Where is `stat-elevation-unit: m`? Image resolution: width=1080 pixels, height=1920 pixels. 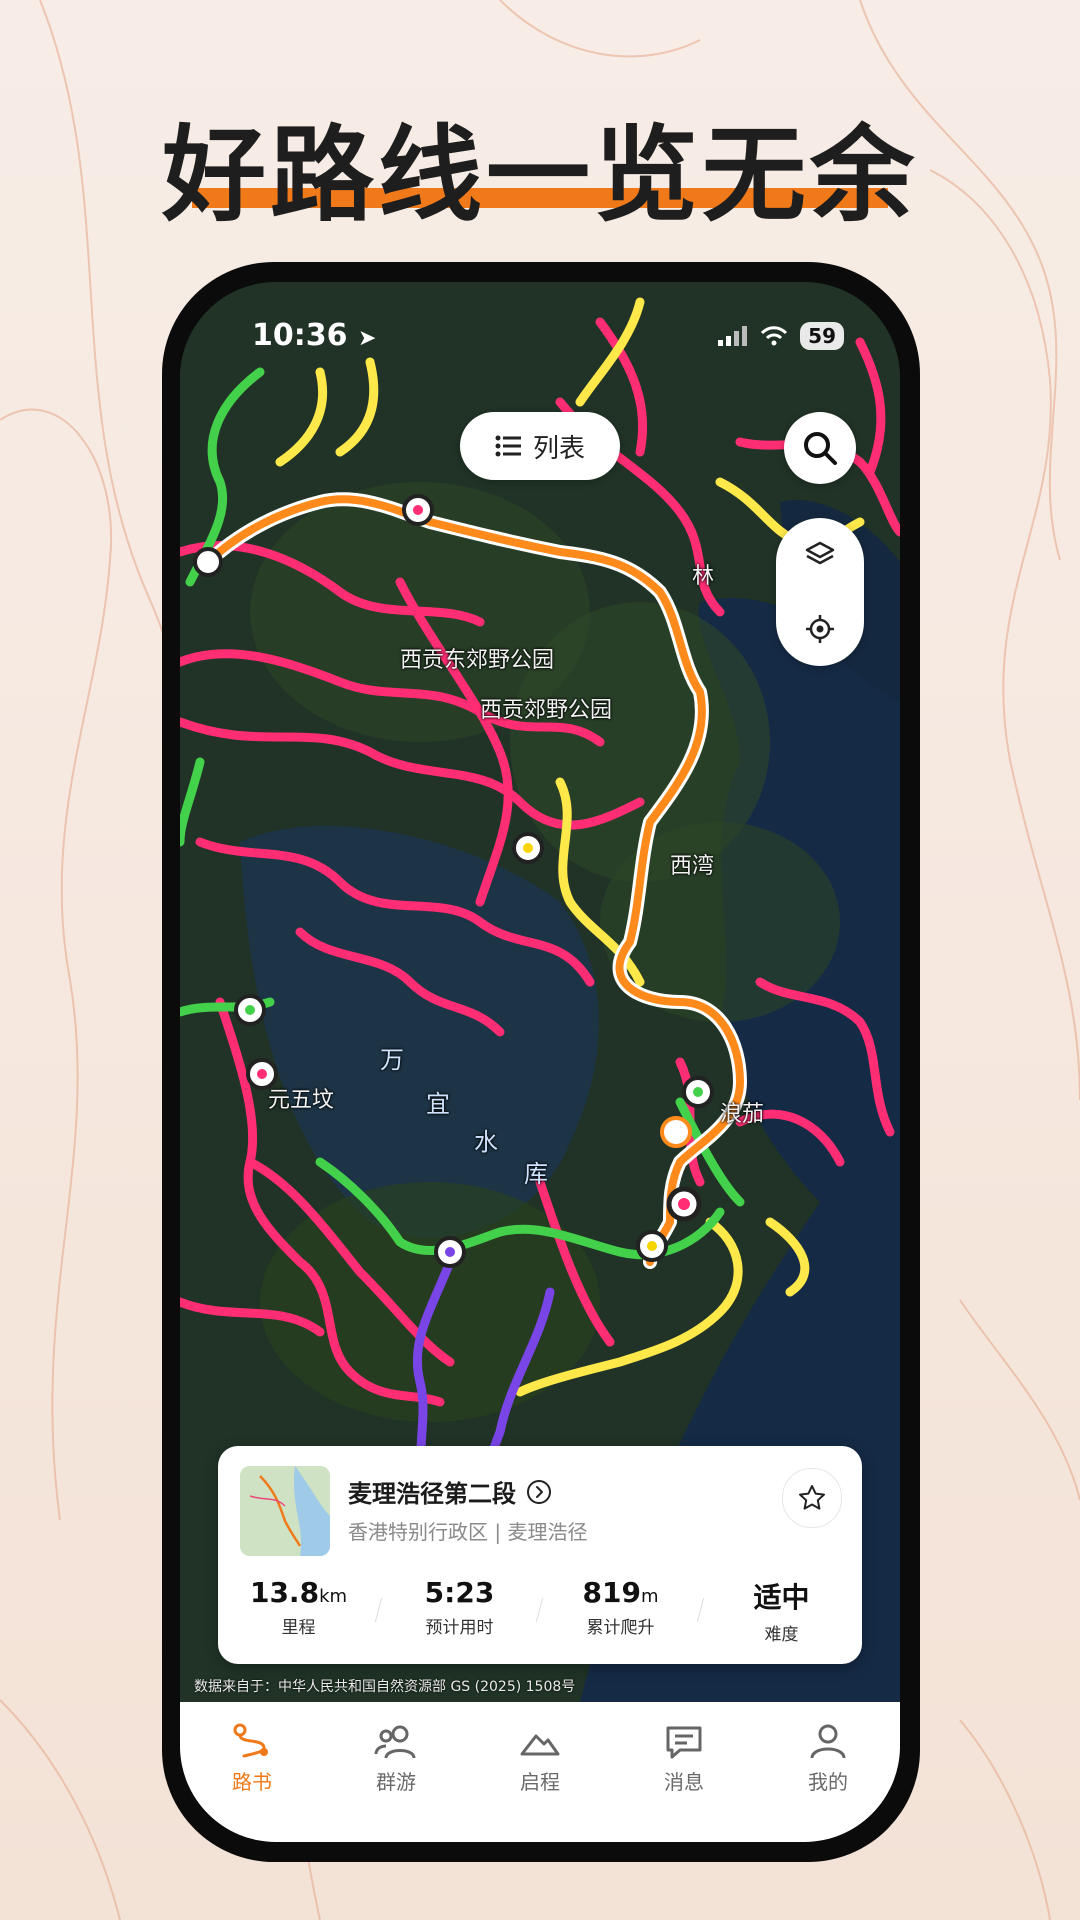
stat-elevation-unit: m is located at coordinates (649, 1596).